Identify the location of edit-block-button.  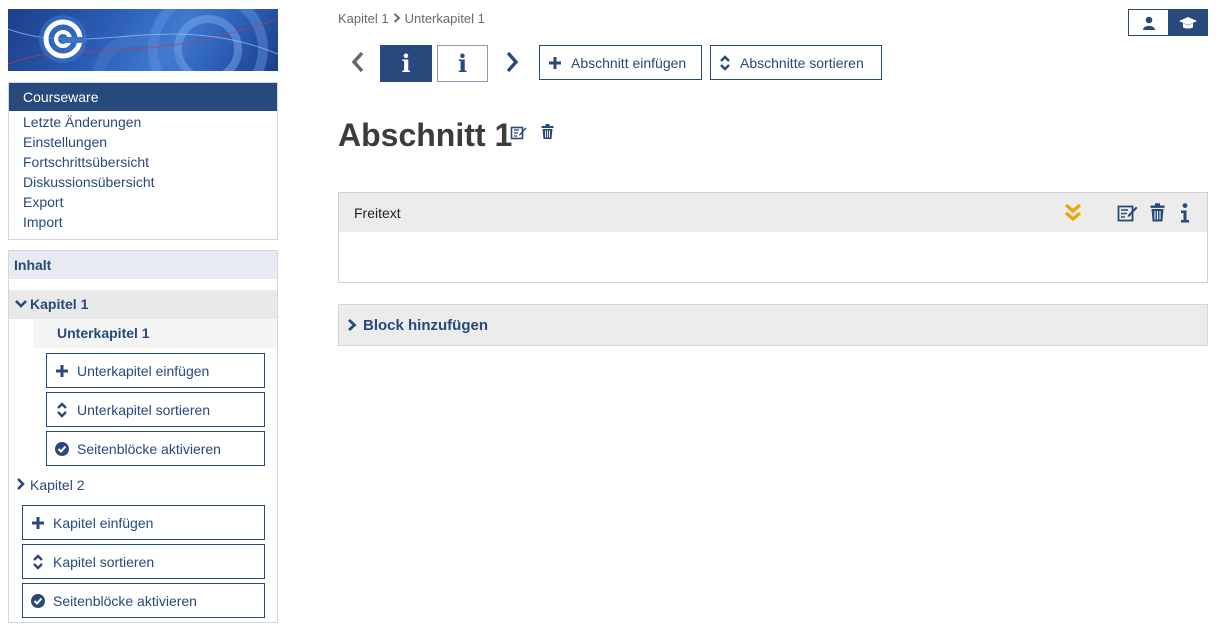
(1128, 214).